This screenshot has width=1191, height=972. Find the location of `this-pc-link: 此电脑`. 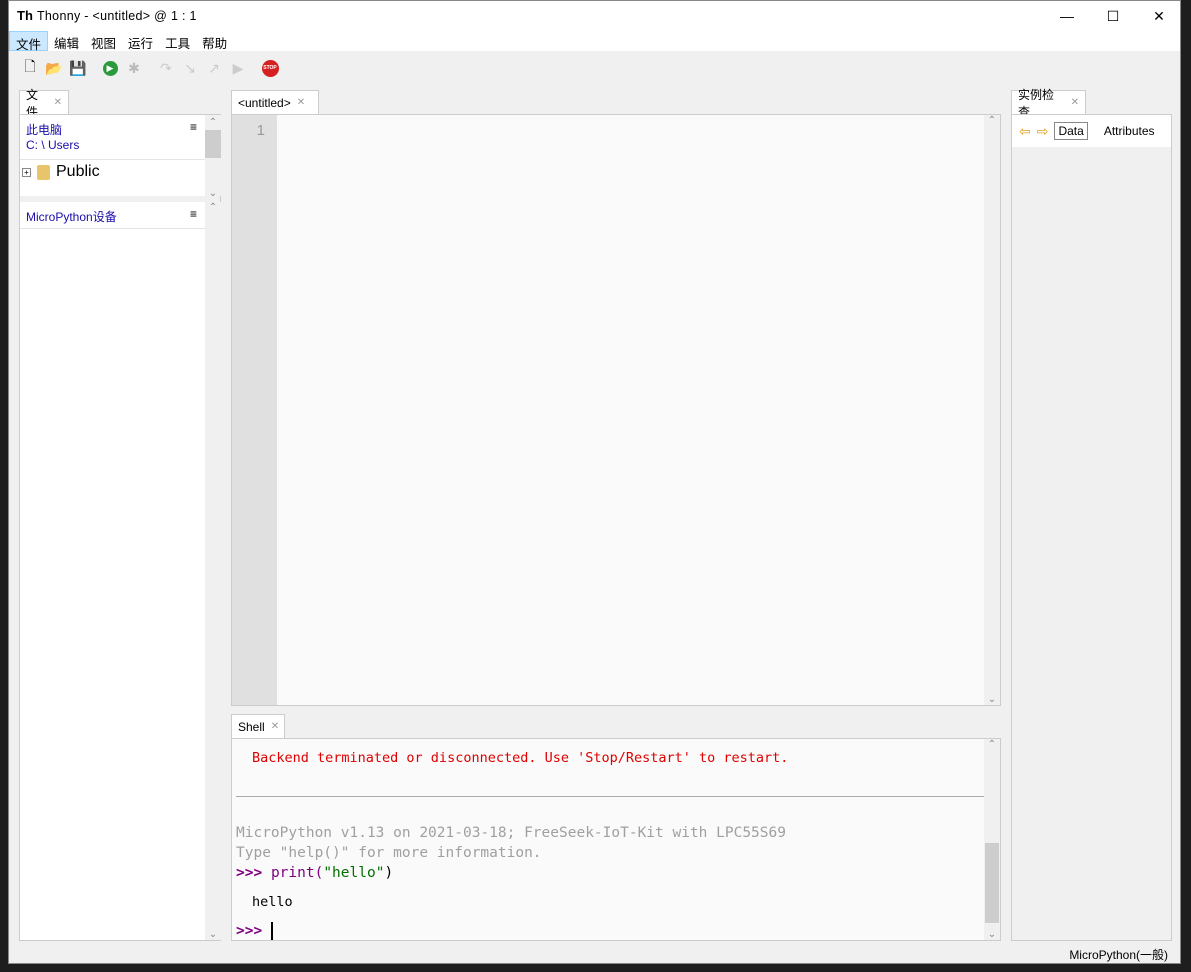

this-pc-link: 此电脑 is located at coordinates (44, 129).